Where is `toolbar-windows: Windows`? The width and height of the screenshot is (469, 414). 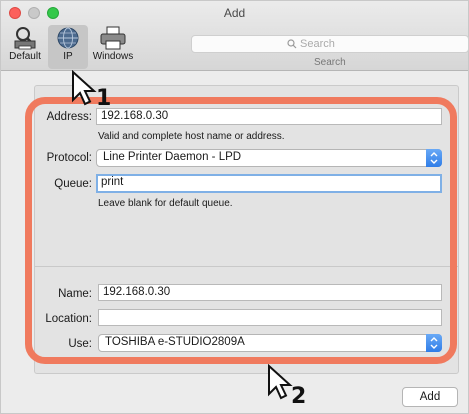
toolbar-windows: Windows is located at coordinates (113, 47).